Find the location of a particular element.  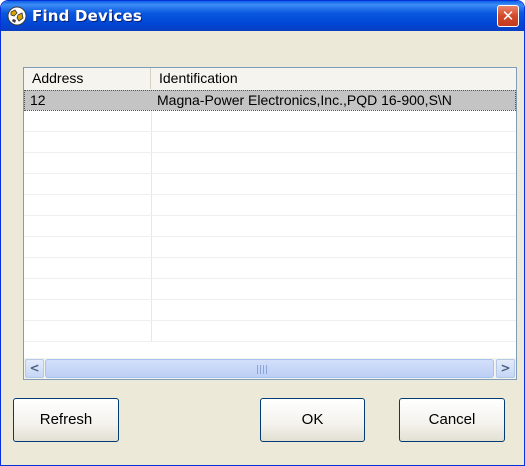

horizontal-scrollbar: < > is located at coordinates (270, 368).